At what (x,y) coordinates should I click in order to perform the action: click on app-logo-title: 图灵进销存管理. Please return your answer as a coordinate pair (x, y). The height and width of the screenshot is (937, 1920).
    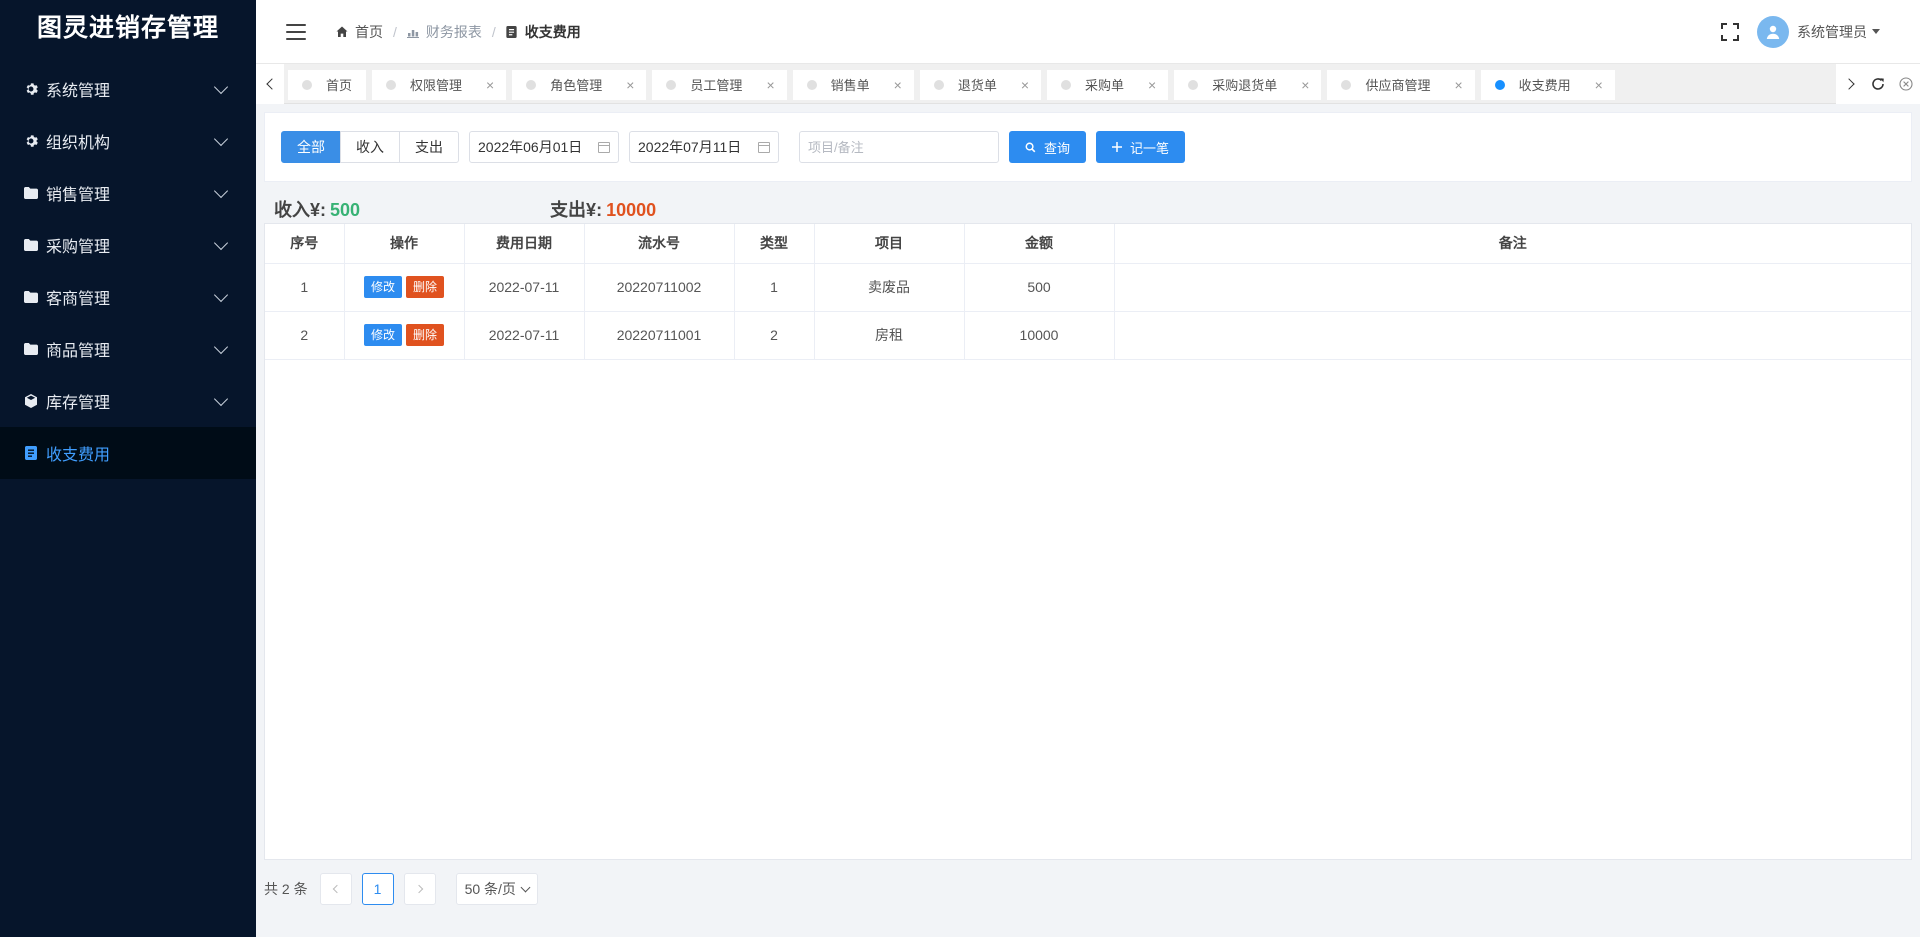
    Looking at the image, I should click on (127, 28).